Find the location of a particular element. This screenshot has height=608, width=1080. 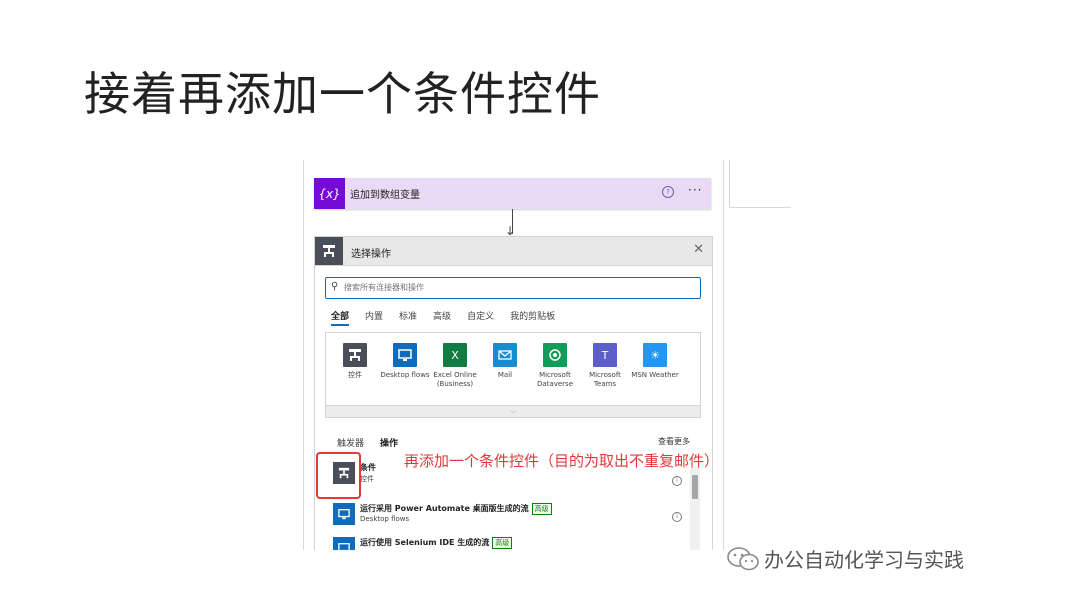

search-icon: ⚲ is located at coordinates (335, 286).